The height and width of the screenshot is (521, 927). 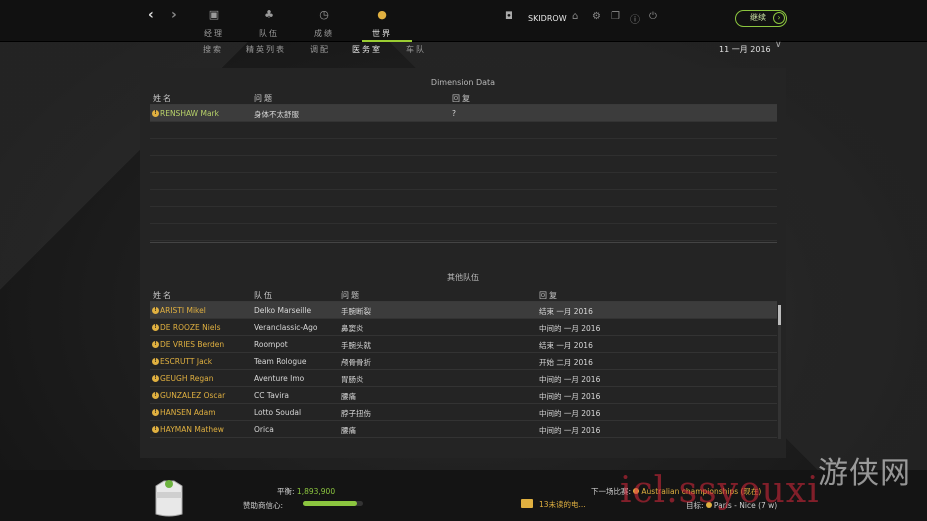 What do you see at coordinates (575, 16) in the screenshot?
I see `home-icon: ⌂` at bounding box center [575, 16].